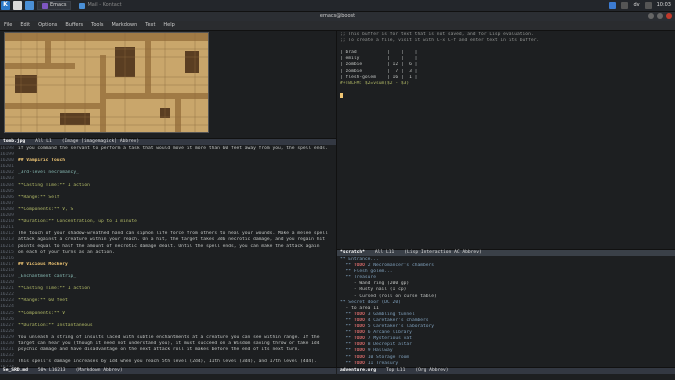 This screenshot has width=675, height=380. Describe the element at coordinates (388, 345) in the screenshot. I see `org-heading: 8 Decrepit altar` at that location.